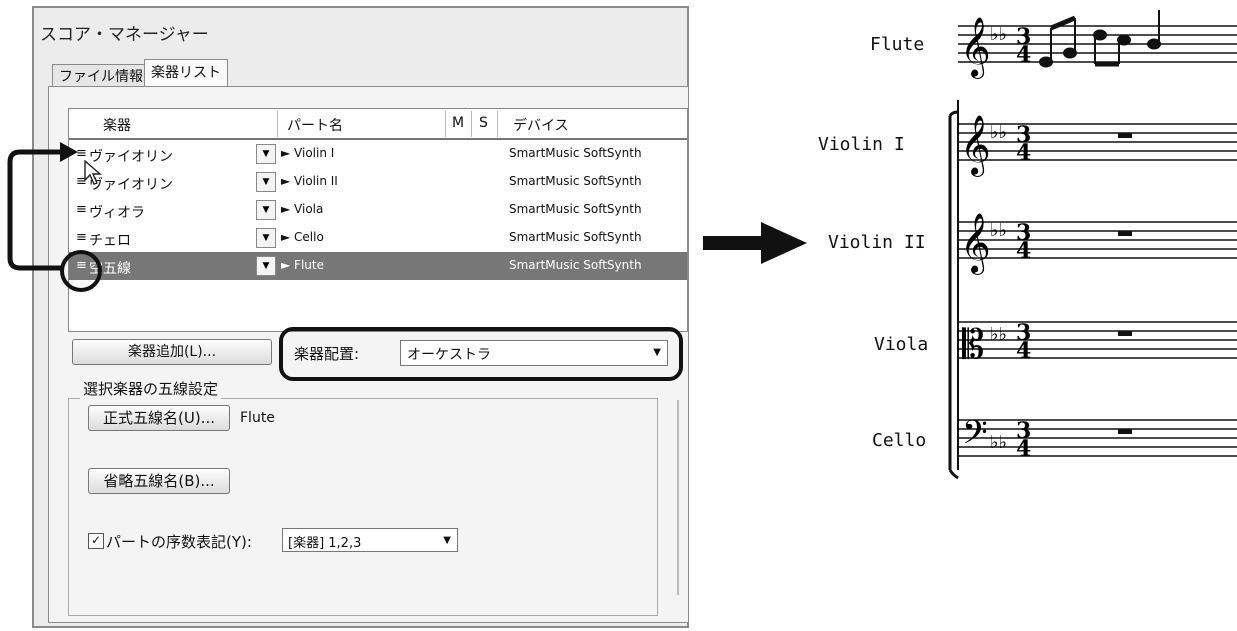 The width and height of the screenshot is (1237, 631). Describe the element at coordinates (302, 265) in the screenshot. I see `part-name: ► Flute` at that location.